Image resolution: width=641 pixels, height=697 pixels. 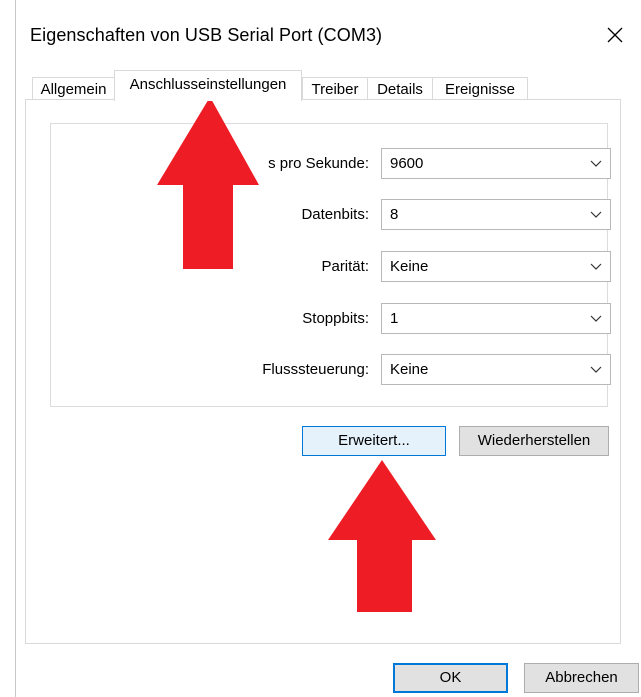 I want to click on tab-label: Treiber, so click(x=335, y=89).